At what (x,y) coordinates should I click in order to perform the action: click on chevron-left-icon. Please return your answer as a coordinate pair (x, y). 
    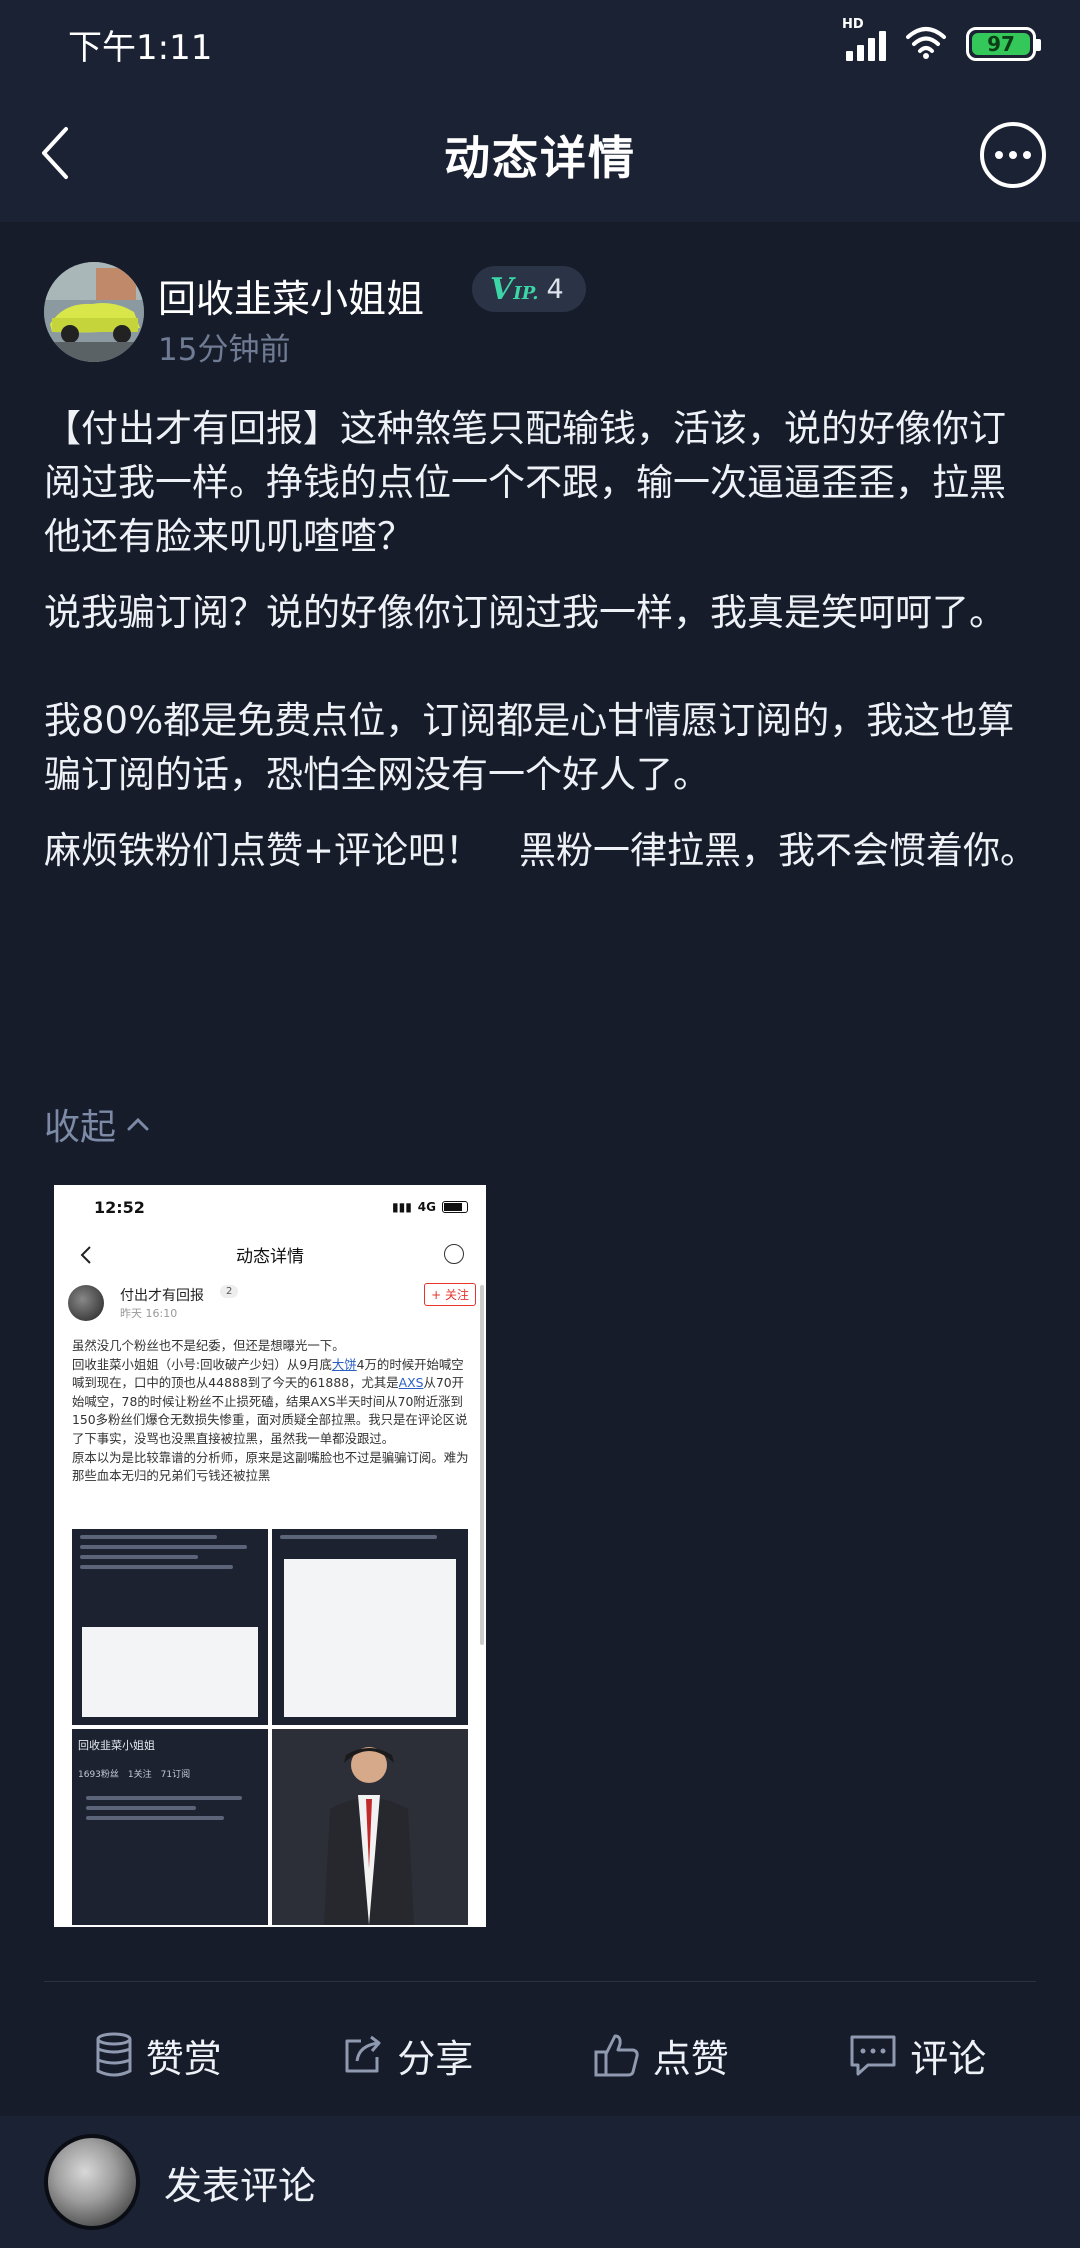
    Looking at the image, I should click on (55, 153).